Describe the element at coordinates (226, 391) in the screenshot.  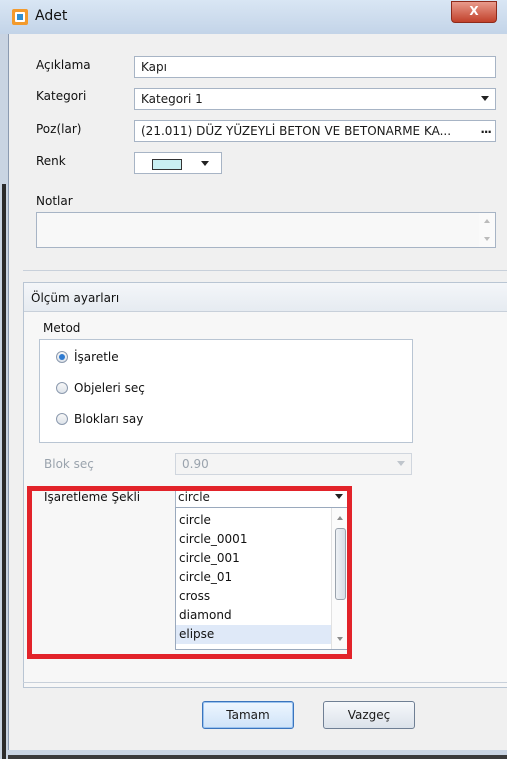
I see `metod-group: İşaretle Objeleri seç Blokları say` at that location.